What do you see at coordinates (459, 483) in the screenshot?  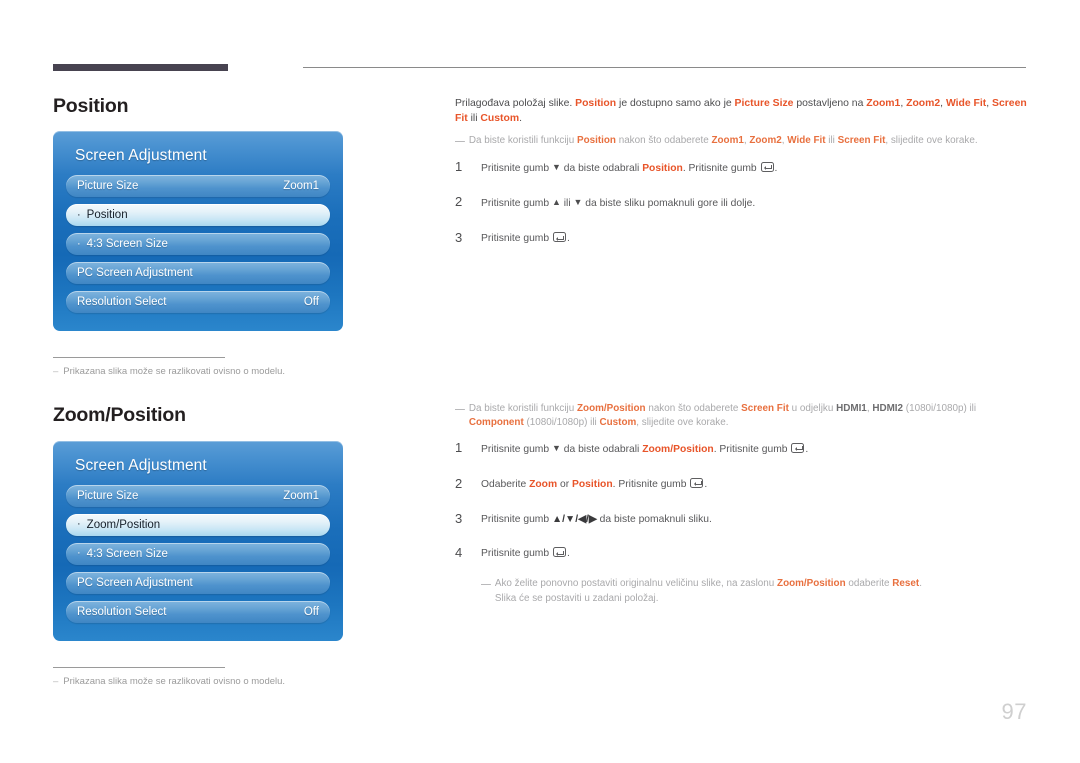 I see `step-number: 2` at bounding box center [459, 483].